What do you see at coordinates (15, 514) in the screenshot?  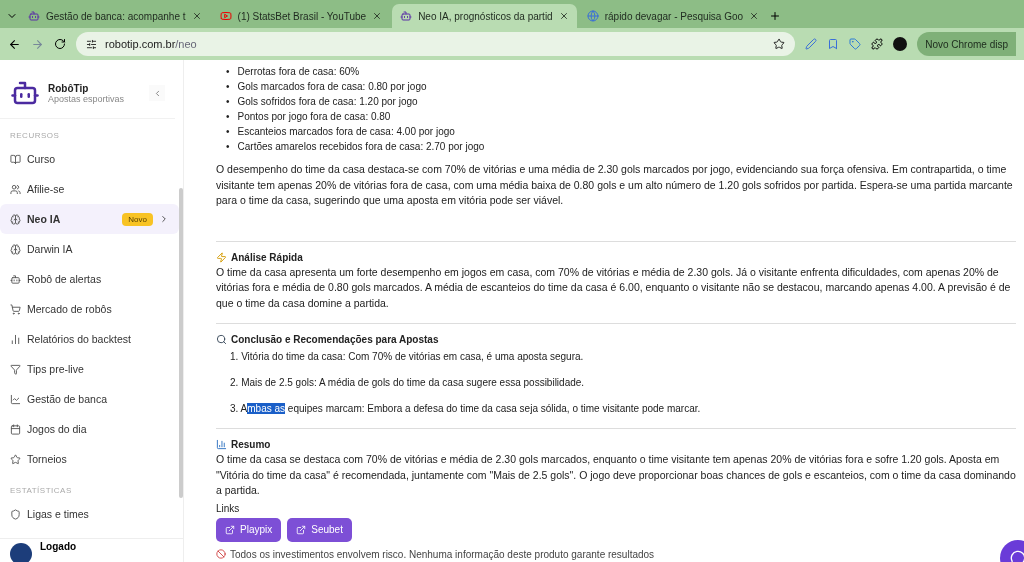 I see `shield-icon` at bounding box center [15, 514].